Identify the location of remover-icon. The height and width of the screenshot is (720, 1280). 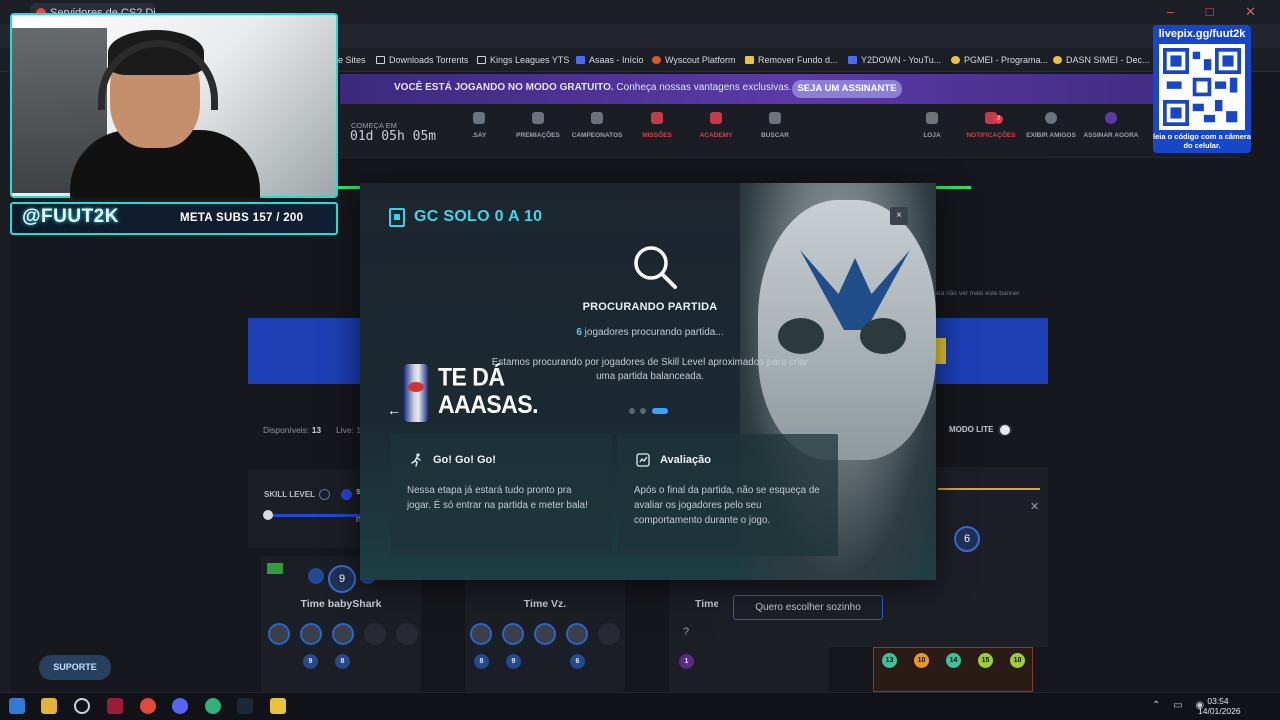
(749, 60).